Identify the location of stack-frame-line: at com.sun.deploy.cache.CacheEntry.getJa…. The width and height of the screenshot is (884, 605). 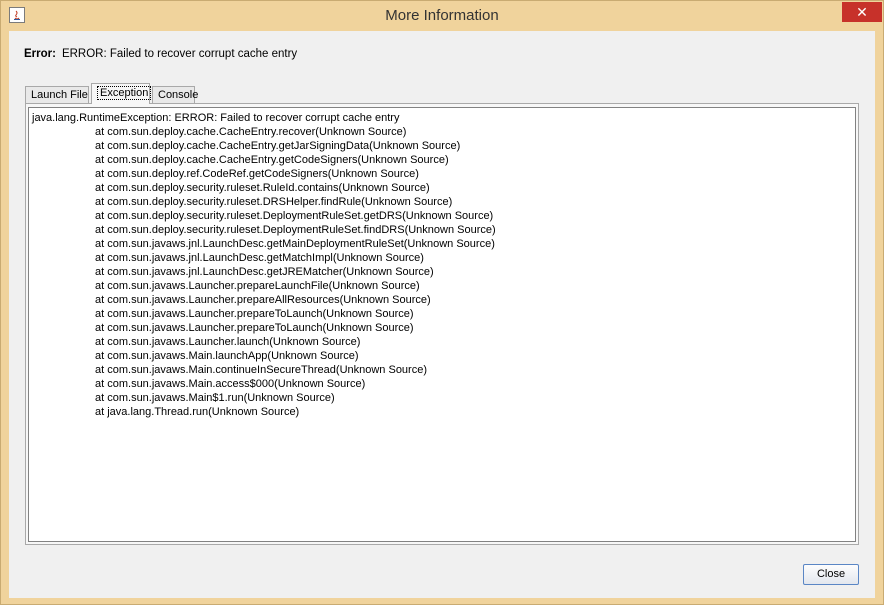
(278, 146).